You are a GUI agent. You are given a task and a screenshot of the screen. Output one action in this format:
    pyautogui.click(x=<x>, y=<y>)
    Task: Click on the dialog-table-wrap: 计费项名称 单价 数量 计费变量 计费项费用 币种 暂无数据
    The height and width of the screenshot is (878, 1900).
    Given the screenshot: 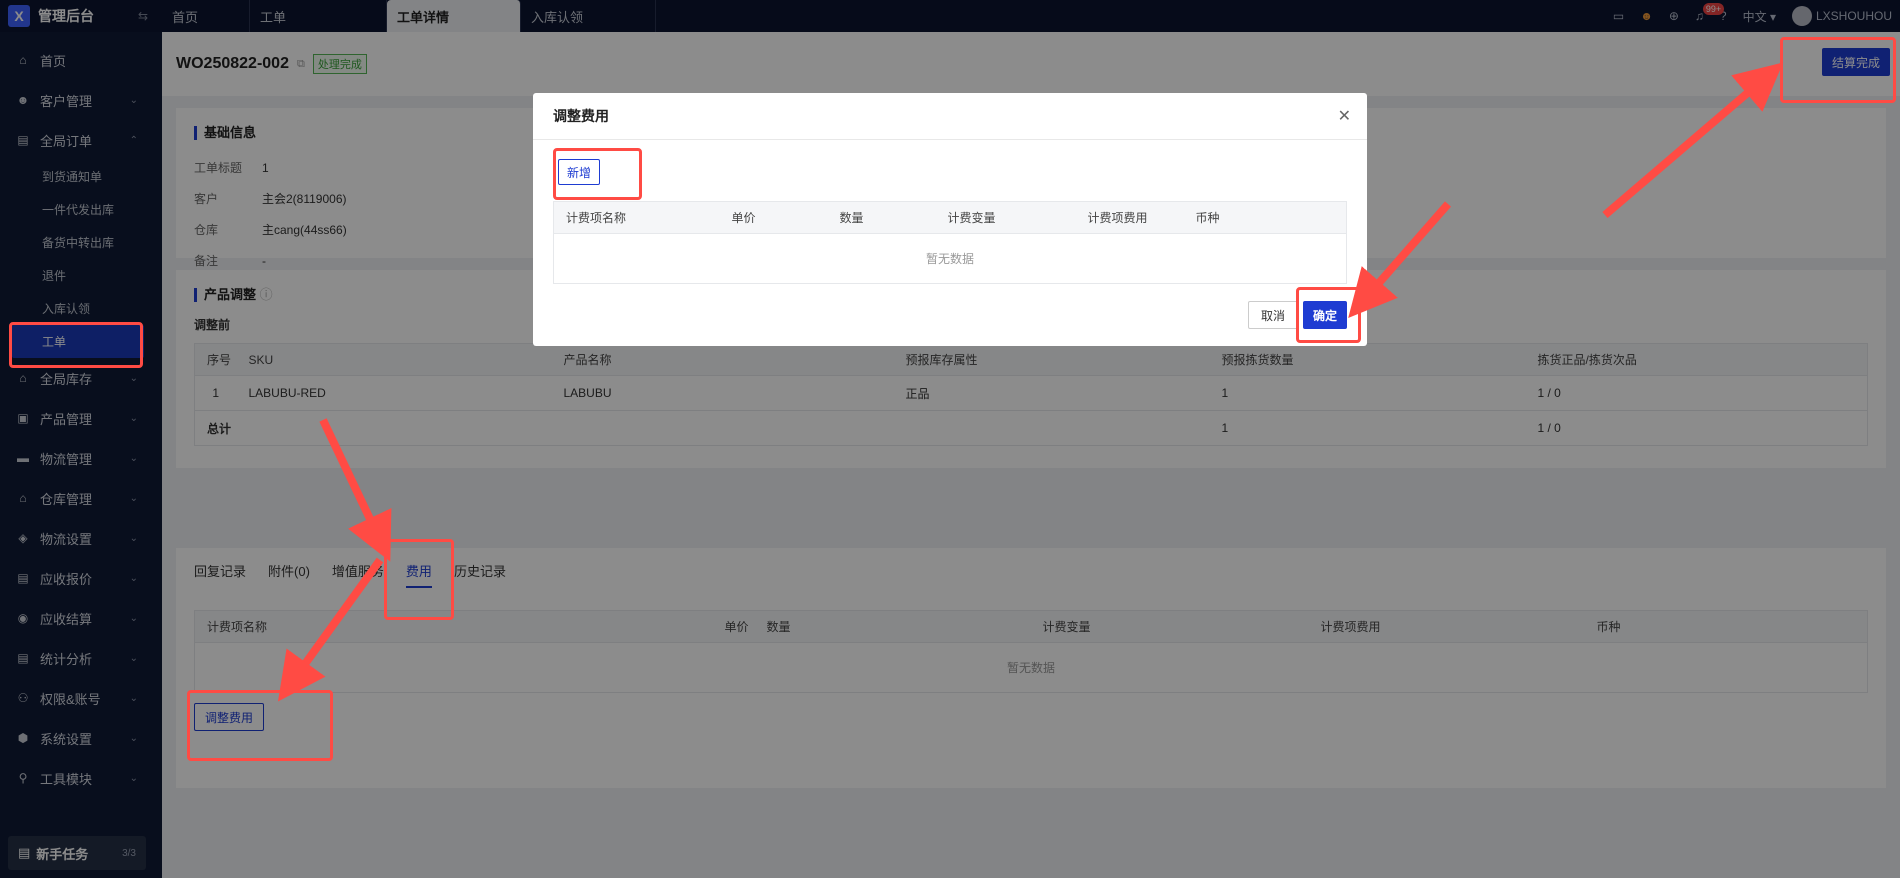 What is the action you would take?
    pyautogui.click(x=950, y=242)
    